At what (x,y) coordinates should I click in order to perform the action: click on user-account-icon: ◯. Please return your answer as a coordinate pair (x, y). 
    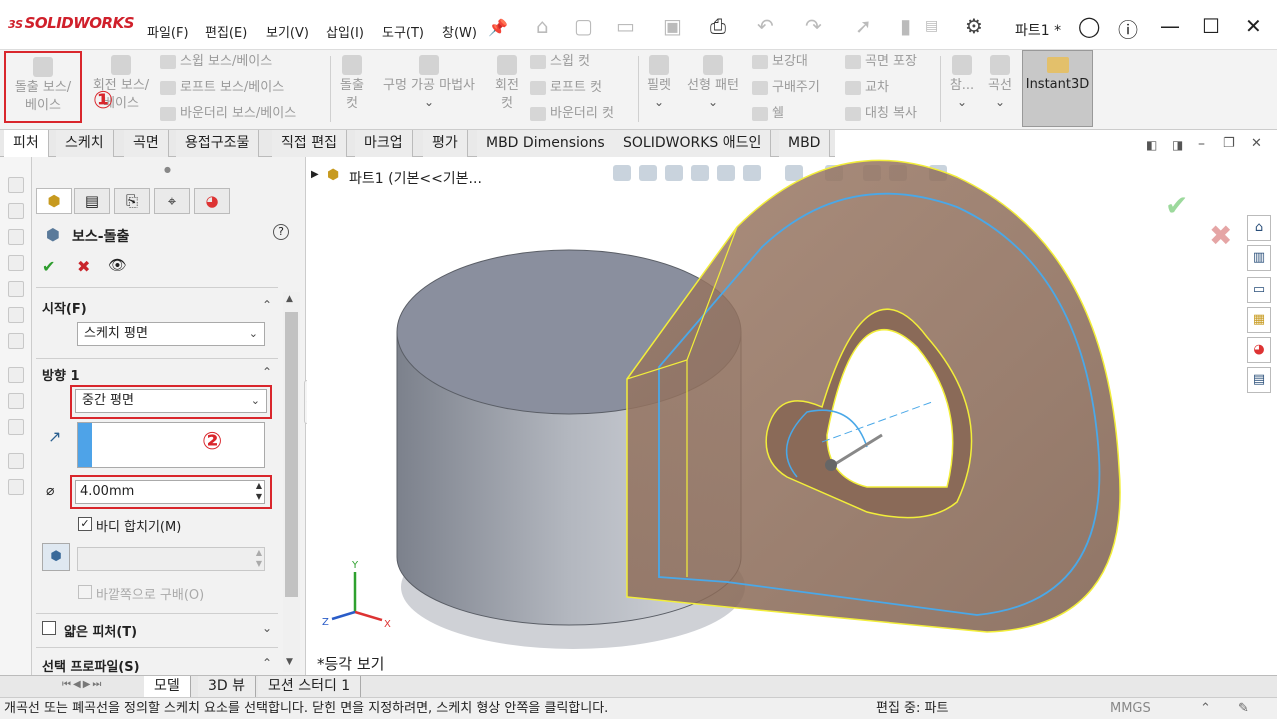
    Looking at the image, I should click on (1089, 26).